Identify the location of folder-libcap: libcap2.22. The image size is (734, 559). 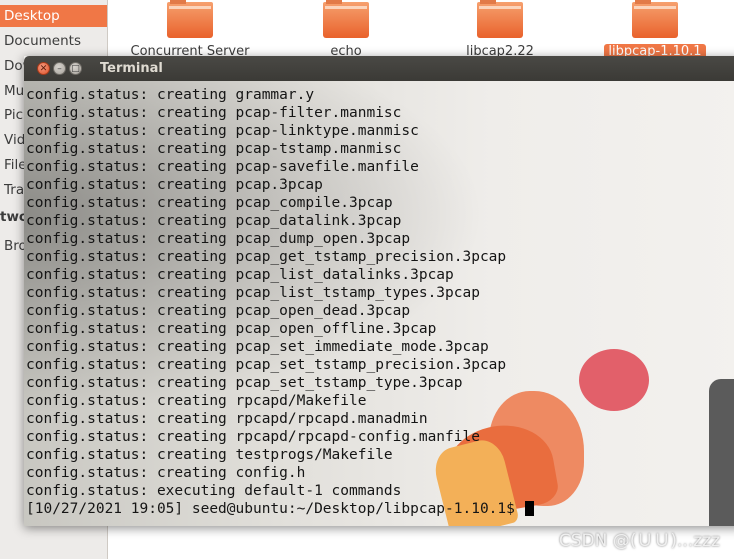
(500, 30).